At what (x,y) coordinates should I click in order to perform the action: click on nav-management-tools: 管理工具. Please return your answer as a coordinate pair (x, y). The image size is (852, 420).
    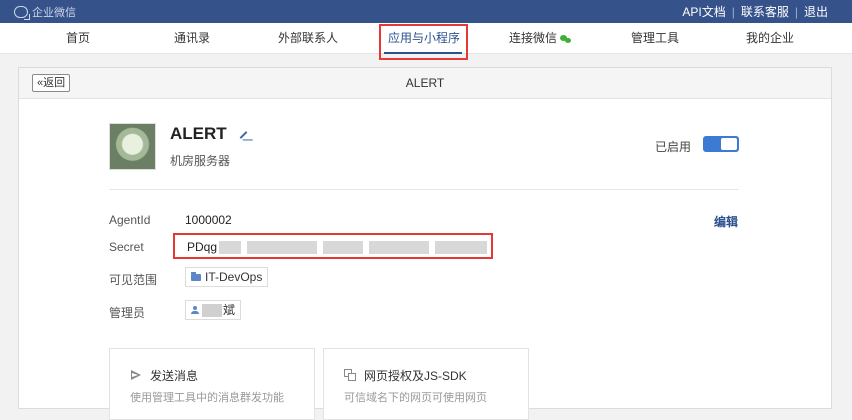
    Looking at the image, I should click on (655, 38).